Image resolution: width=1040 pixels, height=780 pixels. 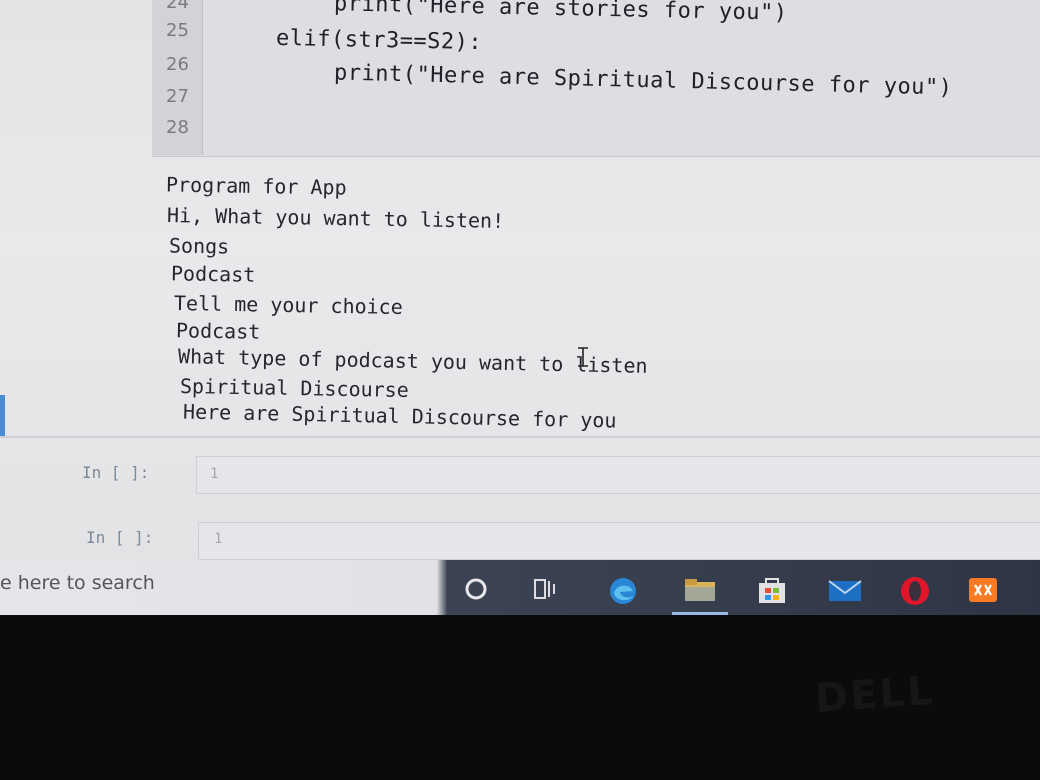 What do you see at coordinates (399, 416) in the screenshot?
I see `output-line: Here are Spiritual Discourse for you` at bounding box center [399, 416].